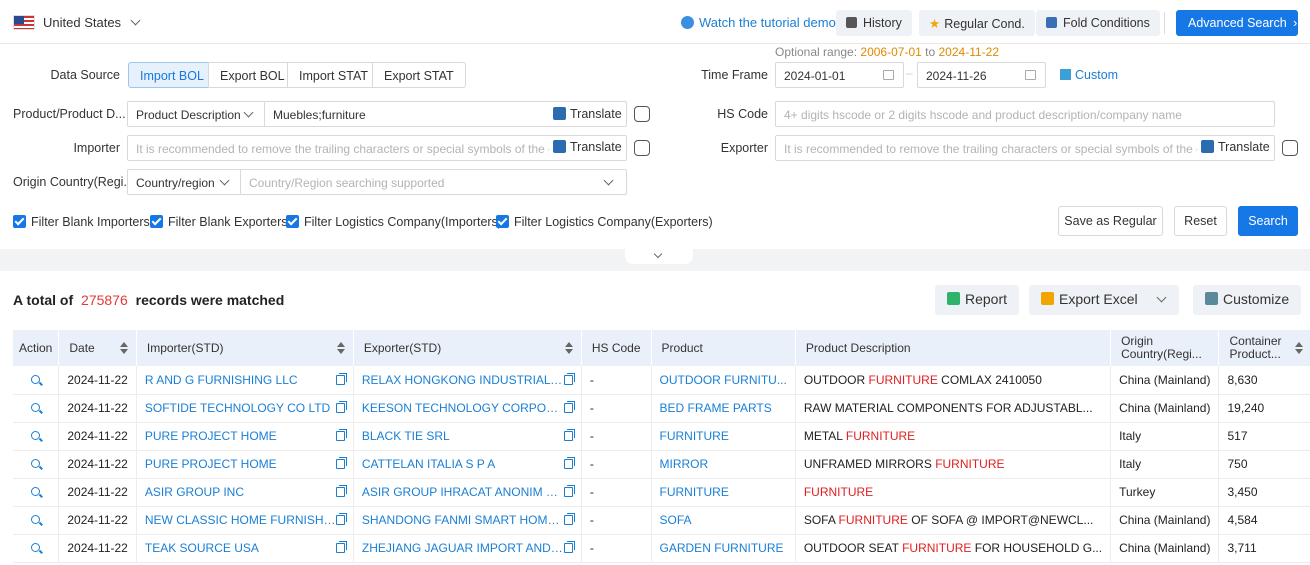 The height and width of the screenshot is (565, 1310). I want to click on importer-link: SOFTIDE TECHNOLOGY CO LTD, so click(240, 408).